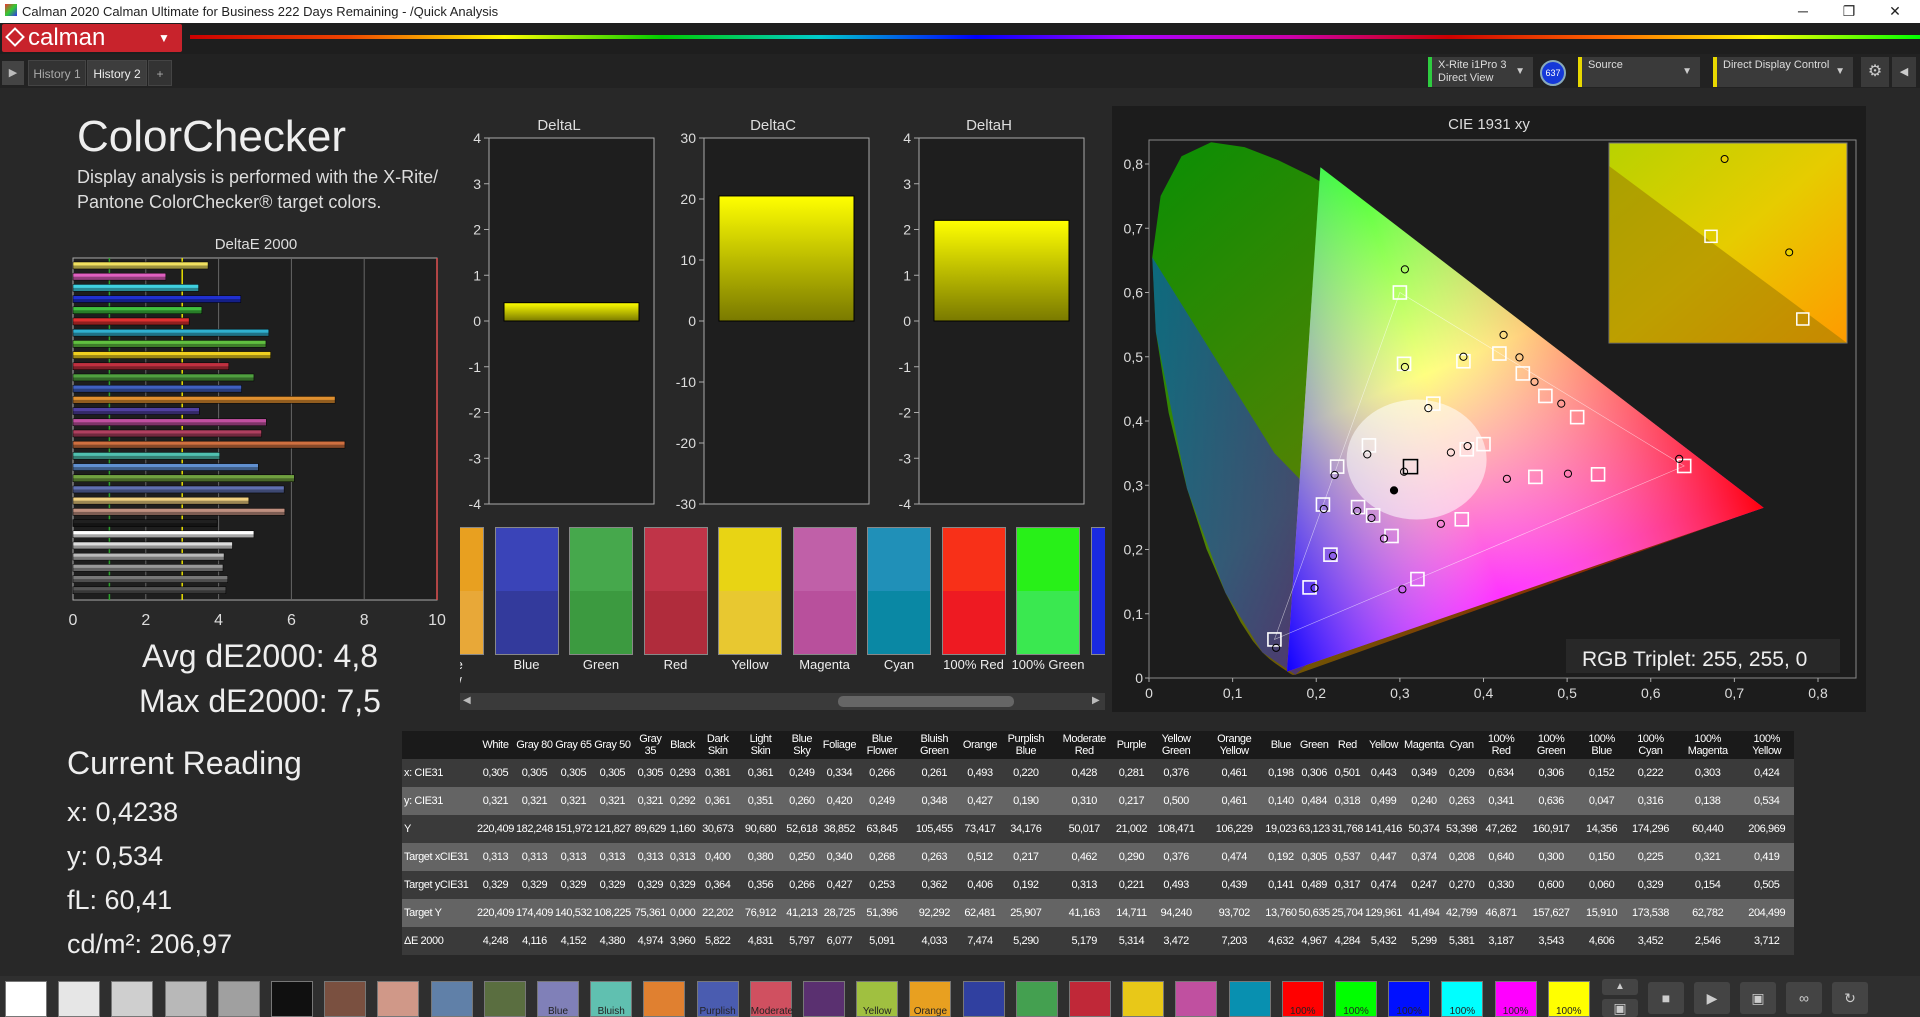 The width and height of the screenshot is (1920, 1017). I want to click on table-column-header: White, so click(495, 745).